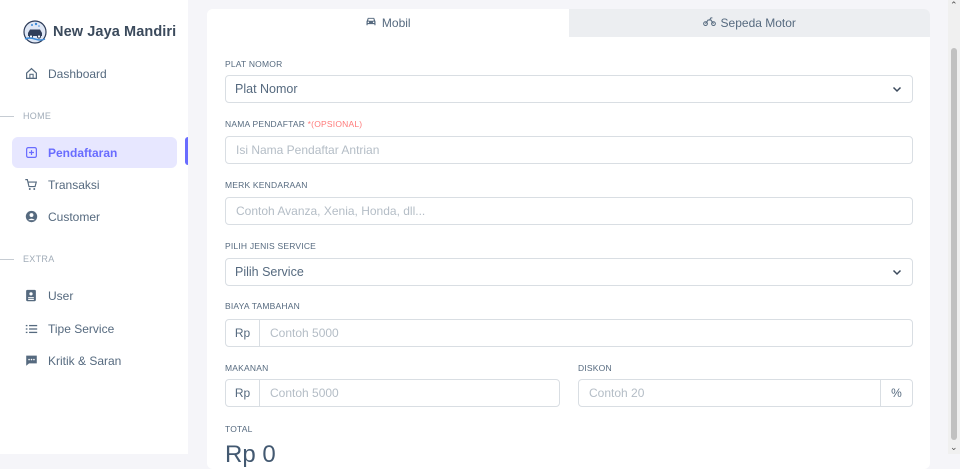 This screenshot has height=469, width=960. Describe the element at coordinates (266, 185) in the screenshot. I see `merk-kendaraan-label: MERK KENDARAAN` at that location.